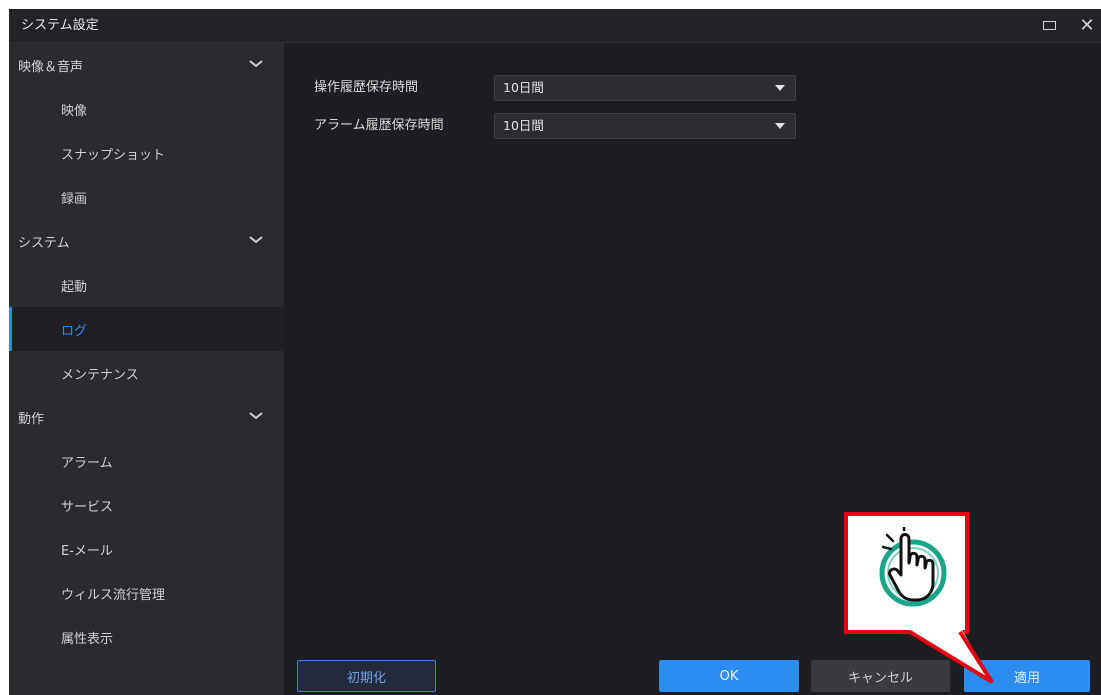 Image resolution: width=1101 pixels, height=695 pixels. Describe the element at coordinates (74, 331) in the screenshot. I see `sidebar-item-label: ログ` at that location.